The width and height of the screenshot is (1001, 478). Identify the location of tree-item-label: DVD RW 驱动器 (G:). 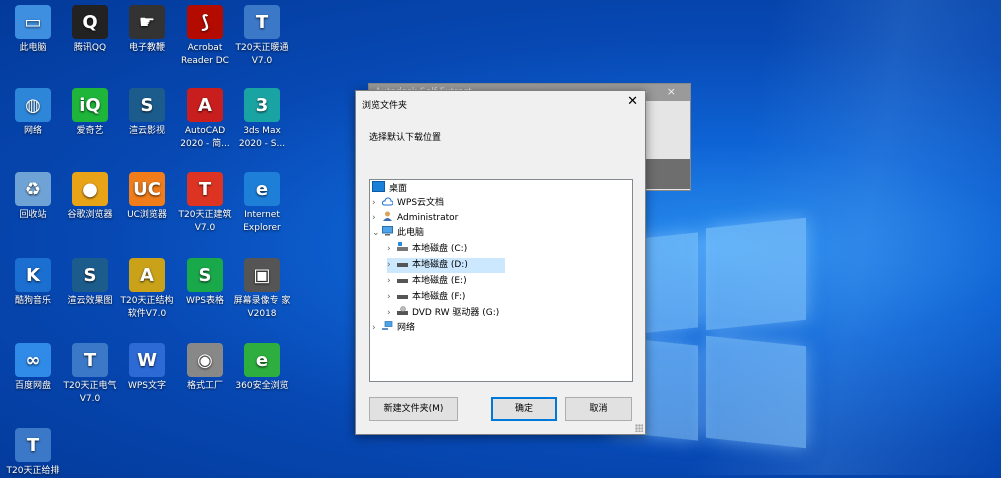
(456, 313).